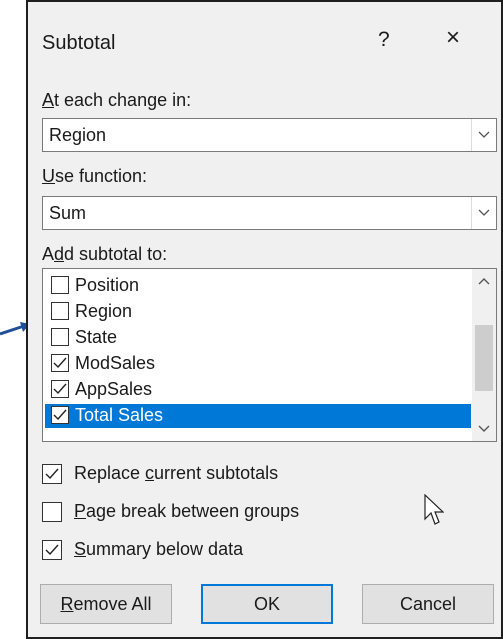 This screenshot has height=639, width=503. Describe the element at coordinates (258, 416) in the screenshot. I see `list-item-selected: Total Sales` at that location.